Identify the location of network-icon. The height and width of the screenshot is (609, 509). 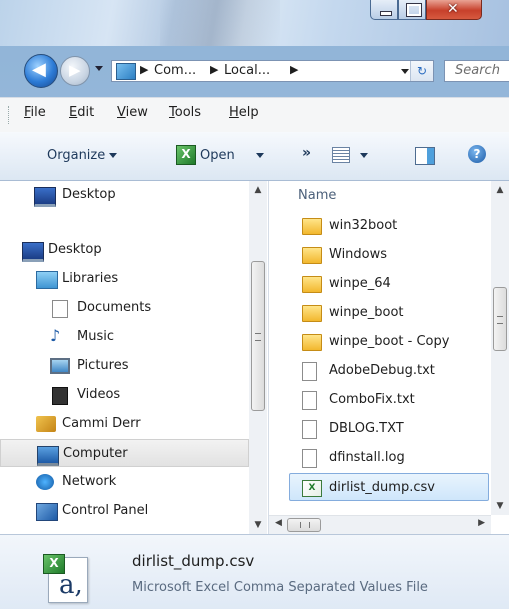
(45, 482).